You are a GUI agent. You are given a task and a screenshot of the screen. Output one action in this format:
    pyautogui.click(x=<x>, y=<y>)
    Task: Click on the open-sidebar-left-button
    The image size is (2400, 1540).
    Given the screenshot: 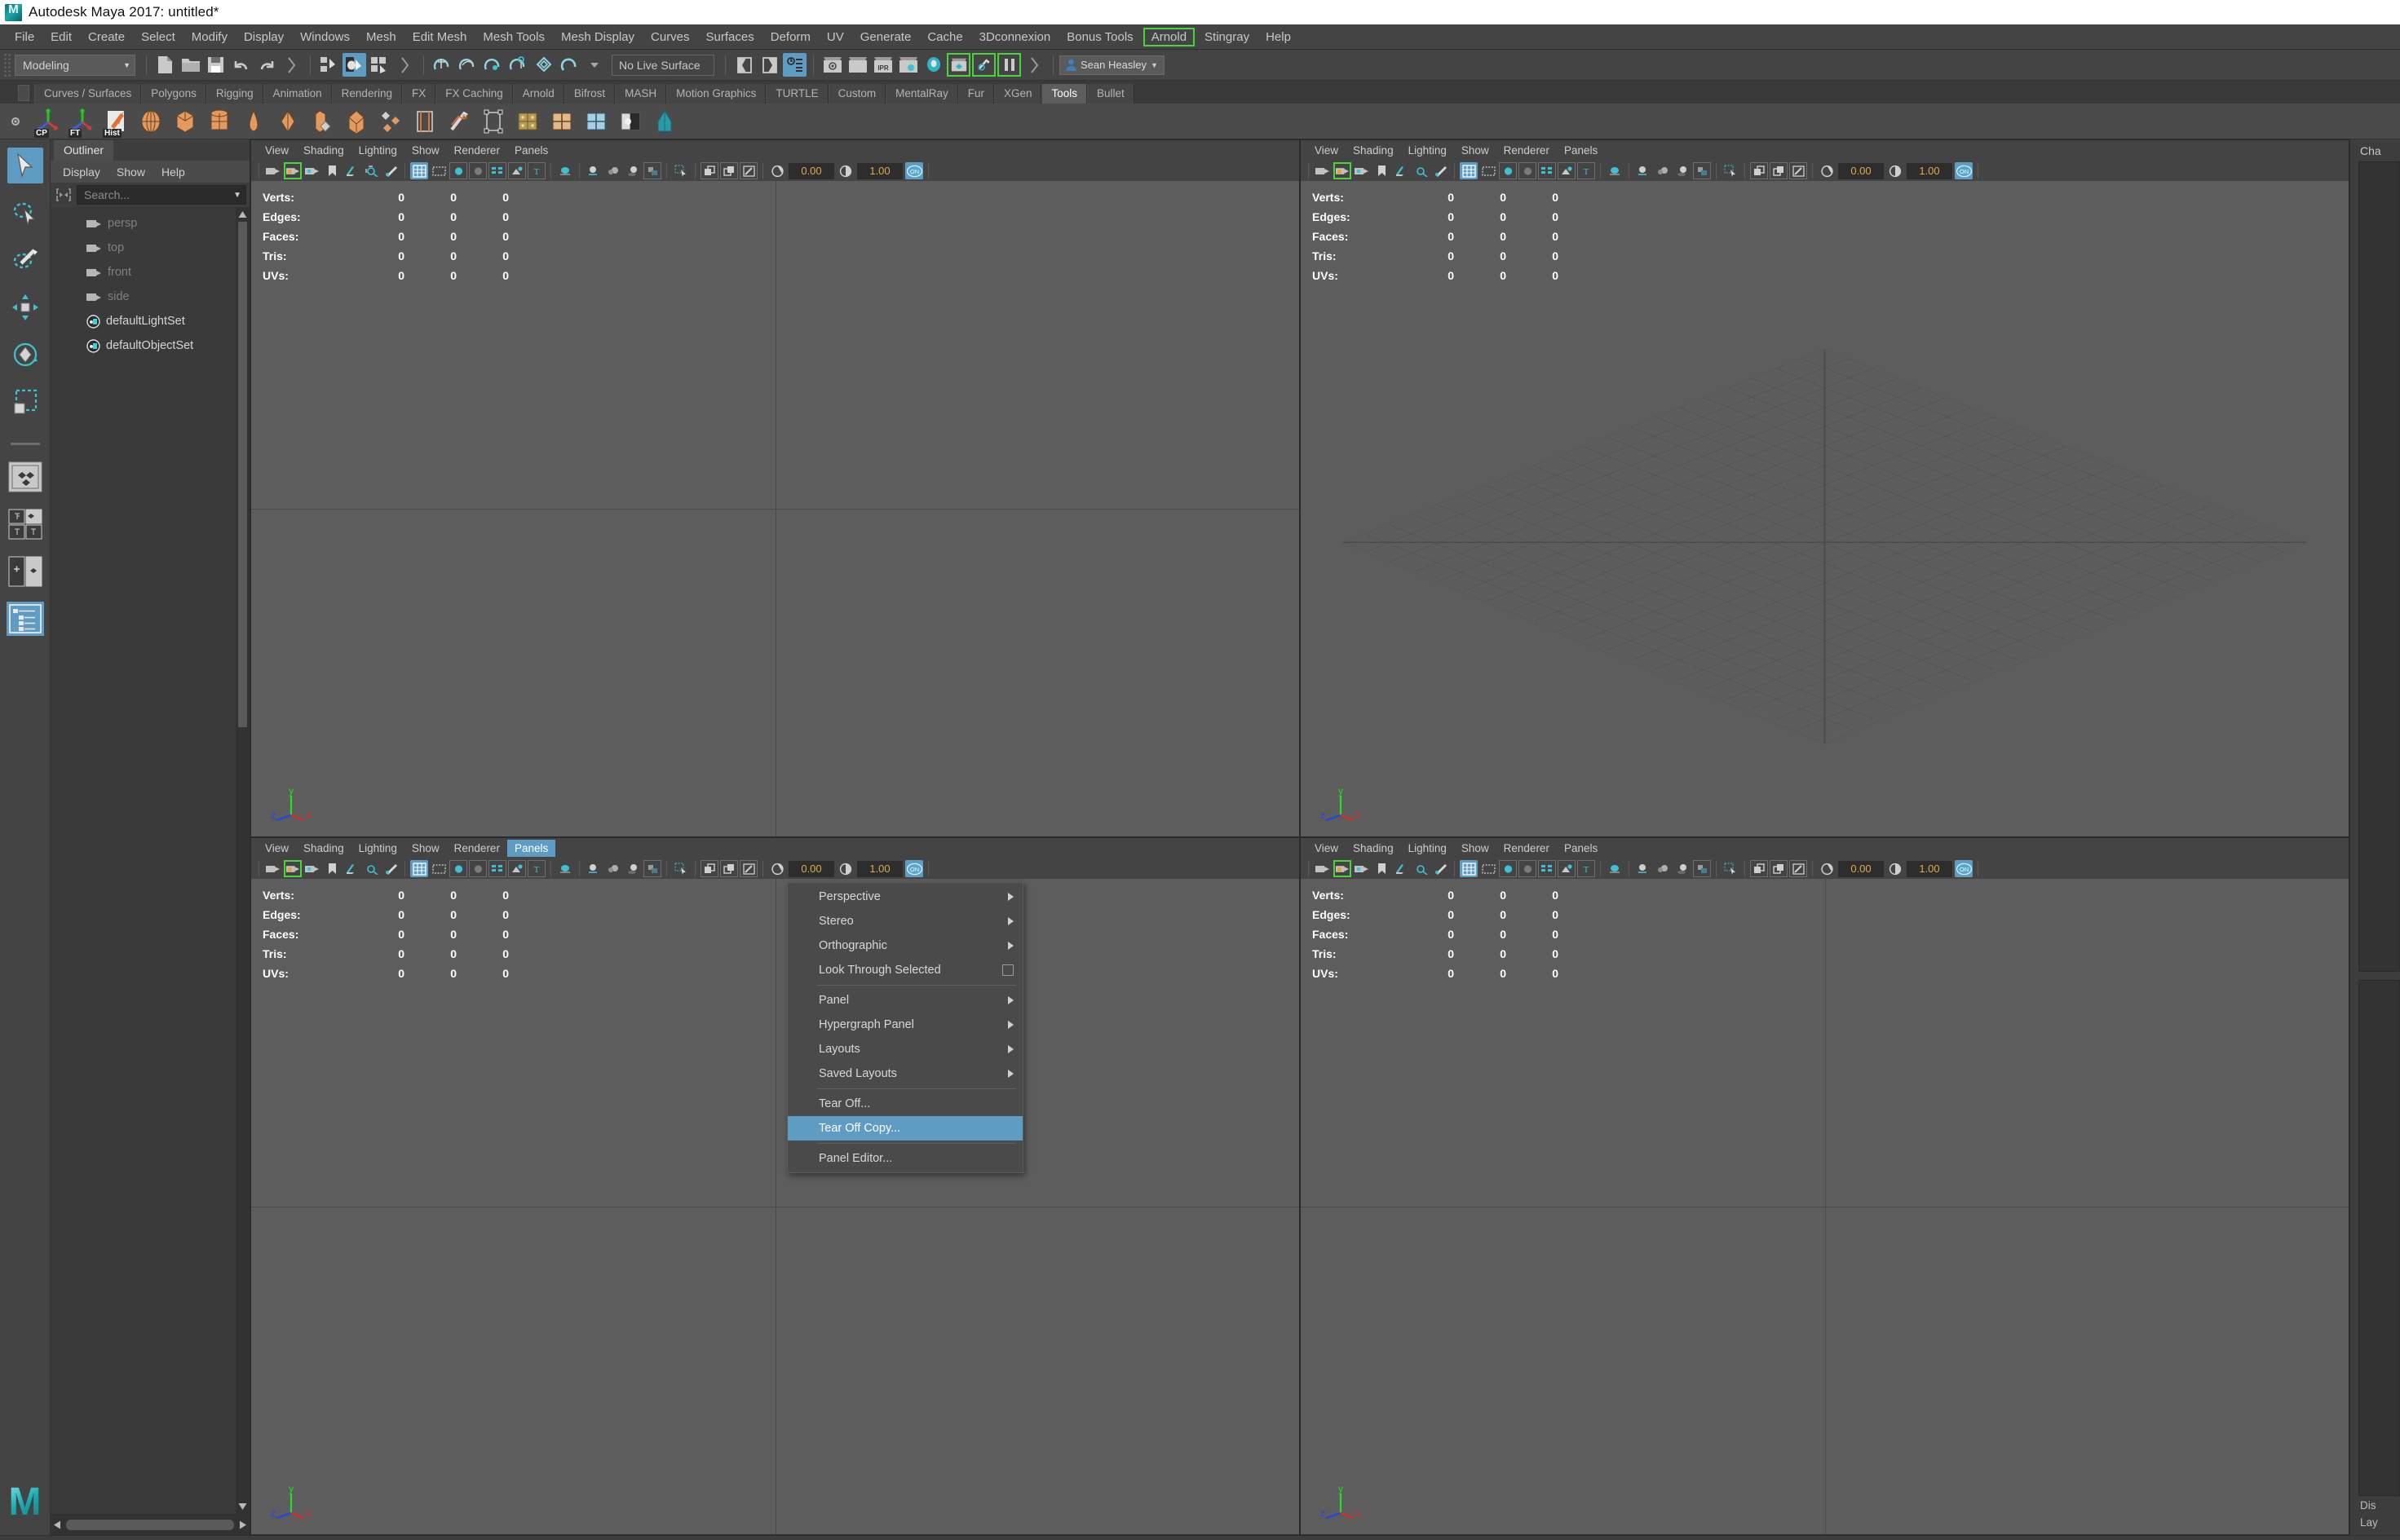 What is the action you would take?
    pyautogui.click(x=744, y=65)
    